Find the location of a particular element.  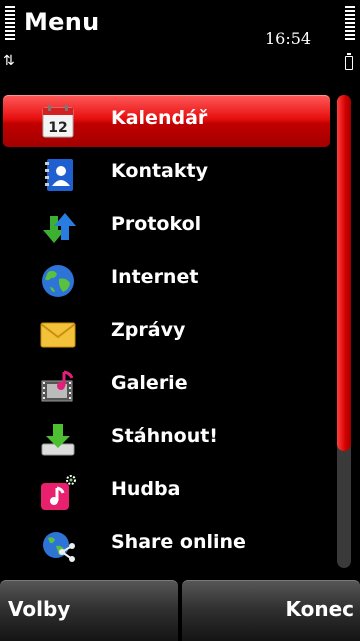

menu-item-label: Kontakty is located at coordinates (159, 171).